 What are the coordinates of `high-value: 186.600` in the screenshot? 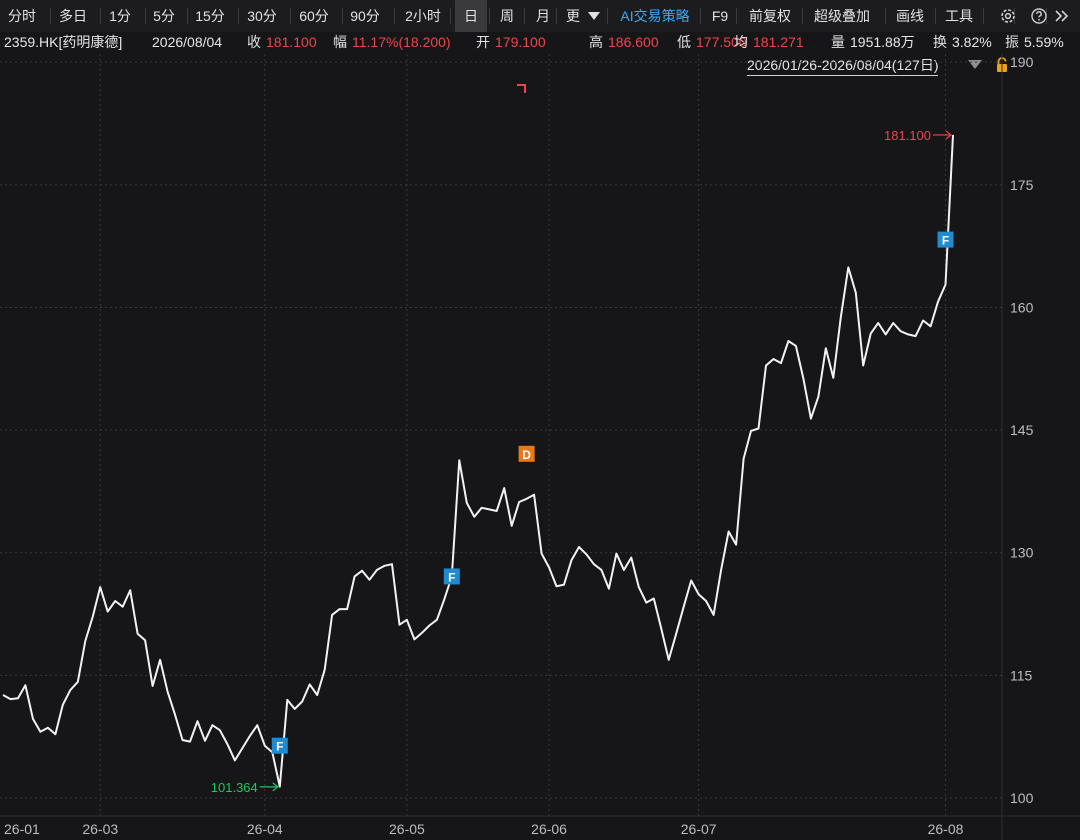 It's located at (633, 42).